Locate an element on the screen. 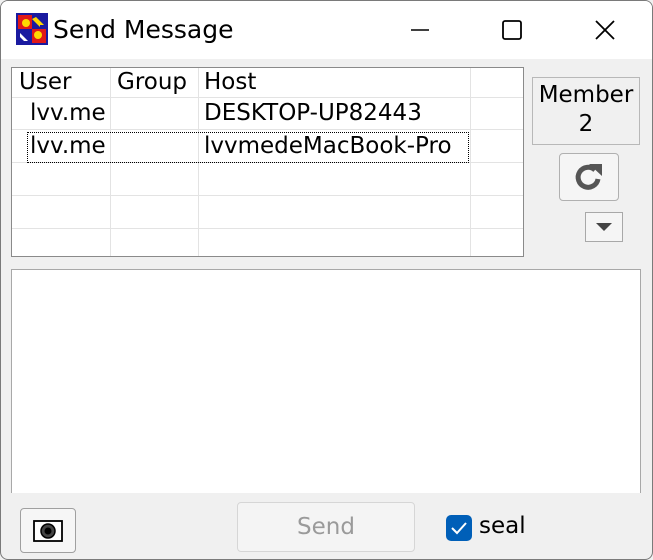  dropdown-button is located at coordinates (604, 227).